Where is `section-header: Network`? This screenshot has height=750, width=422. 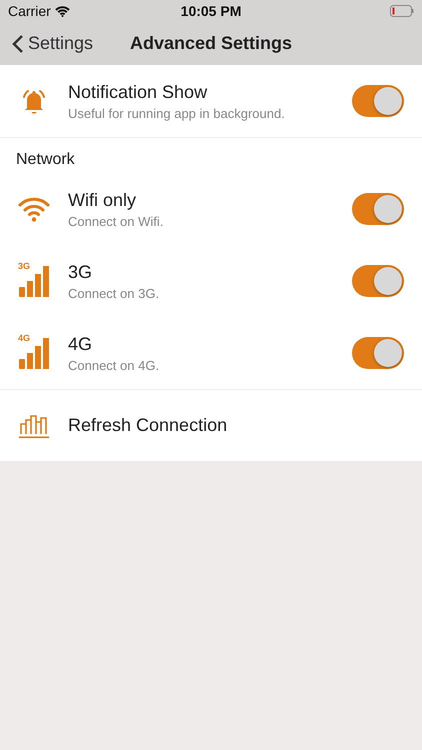
section-header: Network is located at coordinates (45, 160).